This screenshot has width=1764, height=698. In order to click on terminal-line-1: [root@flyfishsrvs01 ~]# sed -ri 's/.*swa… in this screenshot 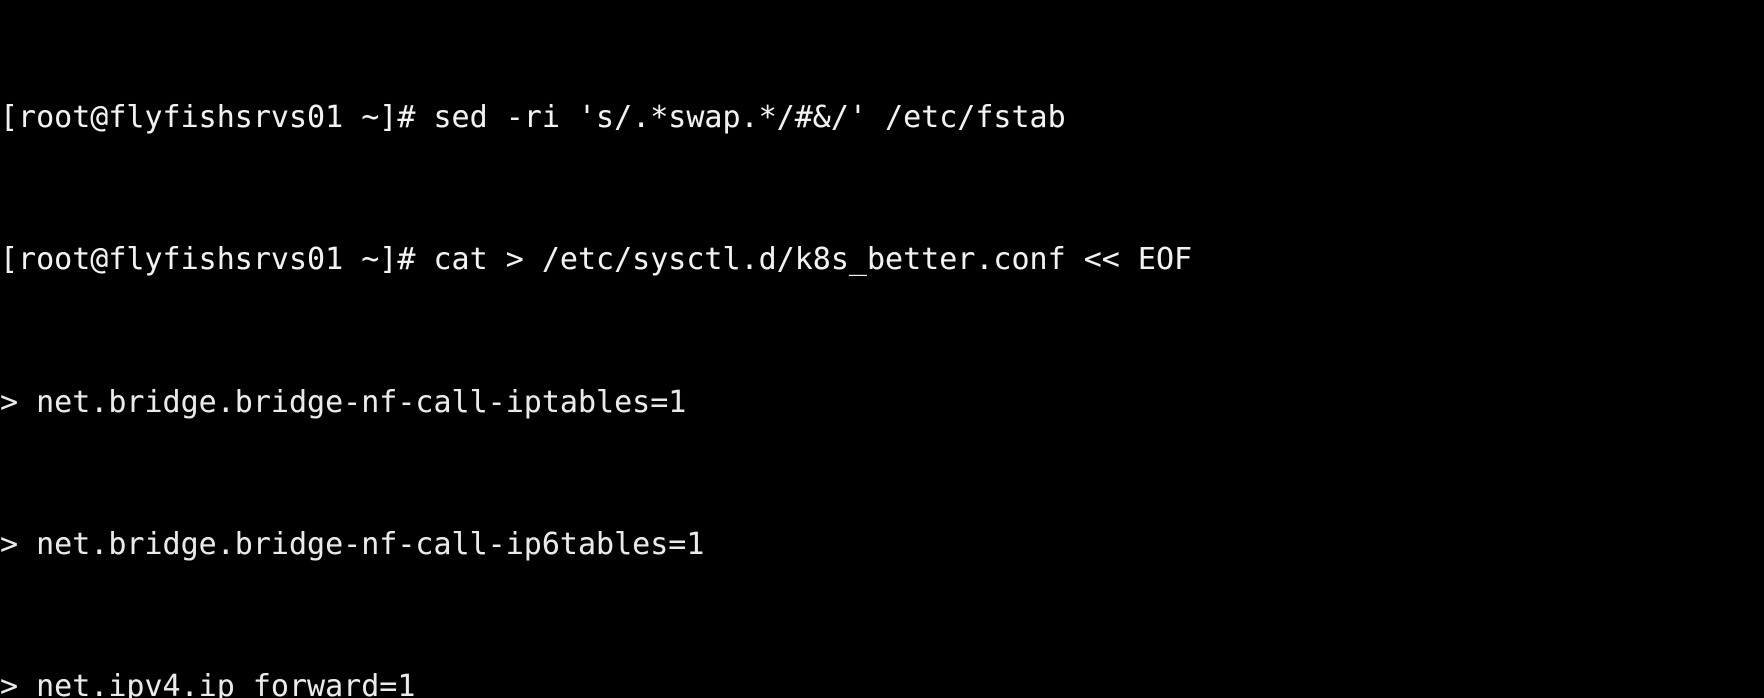, I will do `click(533, 117)`.